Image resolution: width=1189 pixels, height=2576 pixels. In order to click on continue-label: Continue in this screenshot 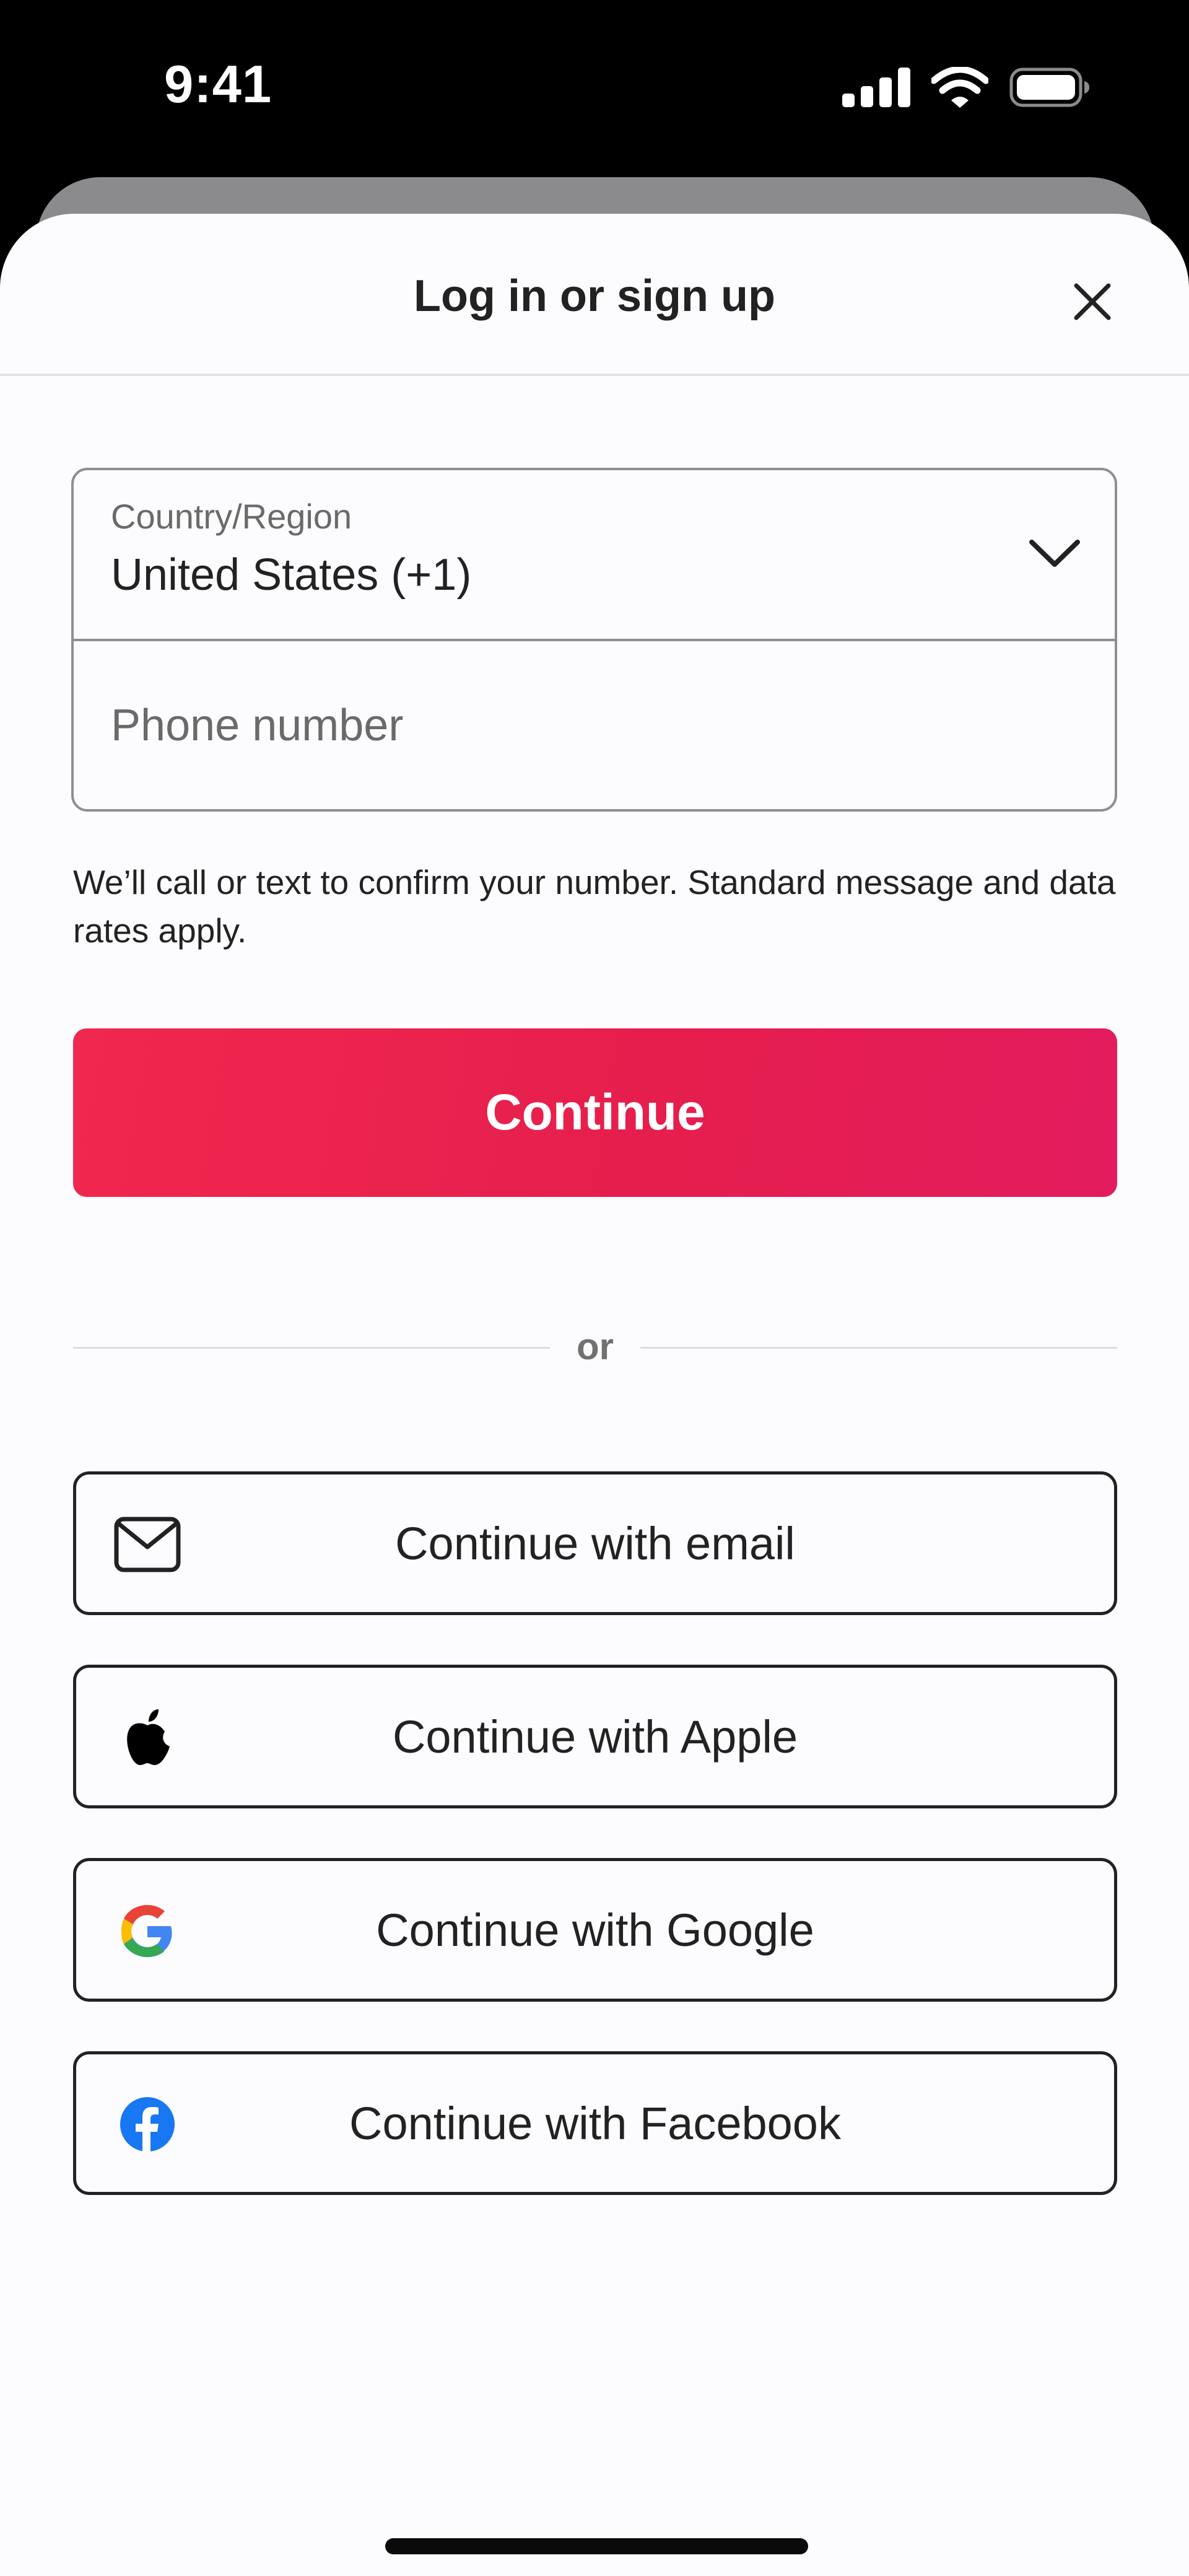, I will do `click(595, 1112)`.